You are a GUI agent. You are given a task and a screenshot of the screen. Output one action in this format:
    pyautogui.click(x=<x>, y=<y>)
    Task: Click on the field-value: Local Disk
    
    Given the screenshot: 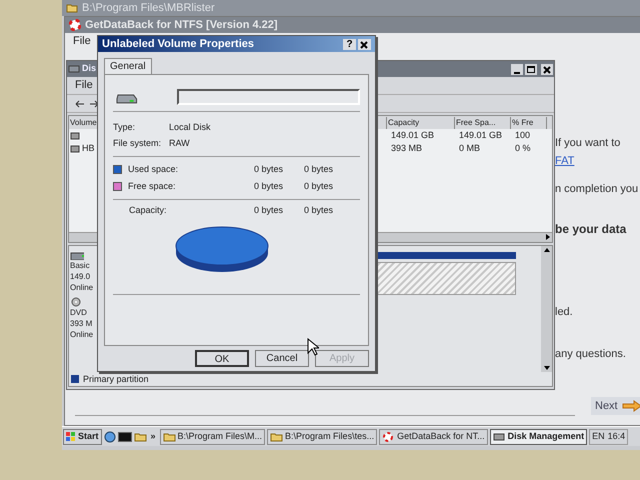 What is the action you would take?
    pyautogui.click(x=190, y=127)
    